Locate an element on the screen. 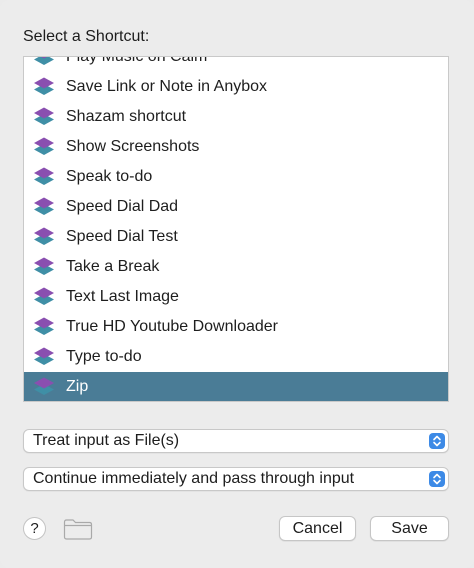 The image size is (474, 568). shortcut-list-item: Show Screenshots is located at coordinates (236, 147).